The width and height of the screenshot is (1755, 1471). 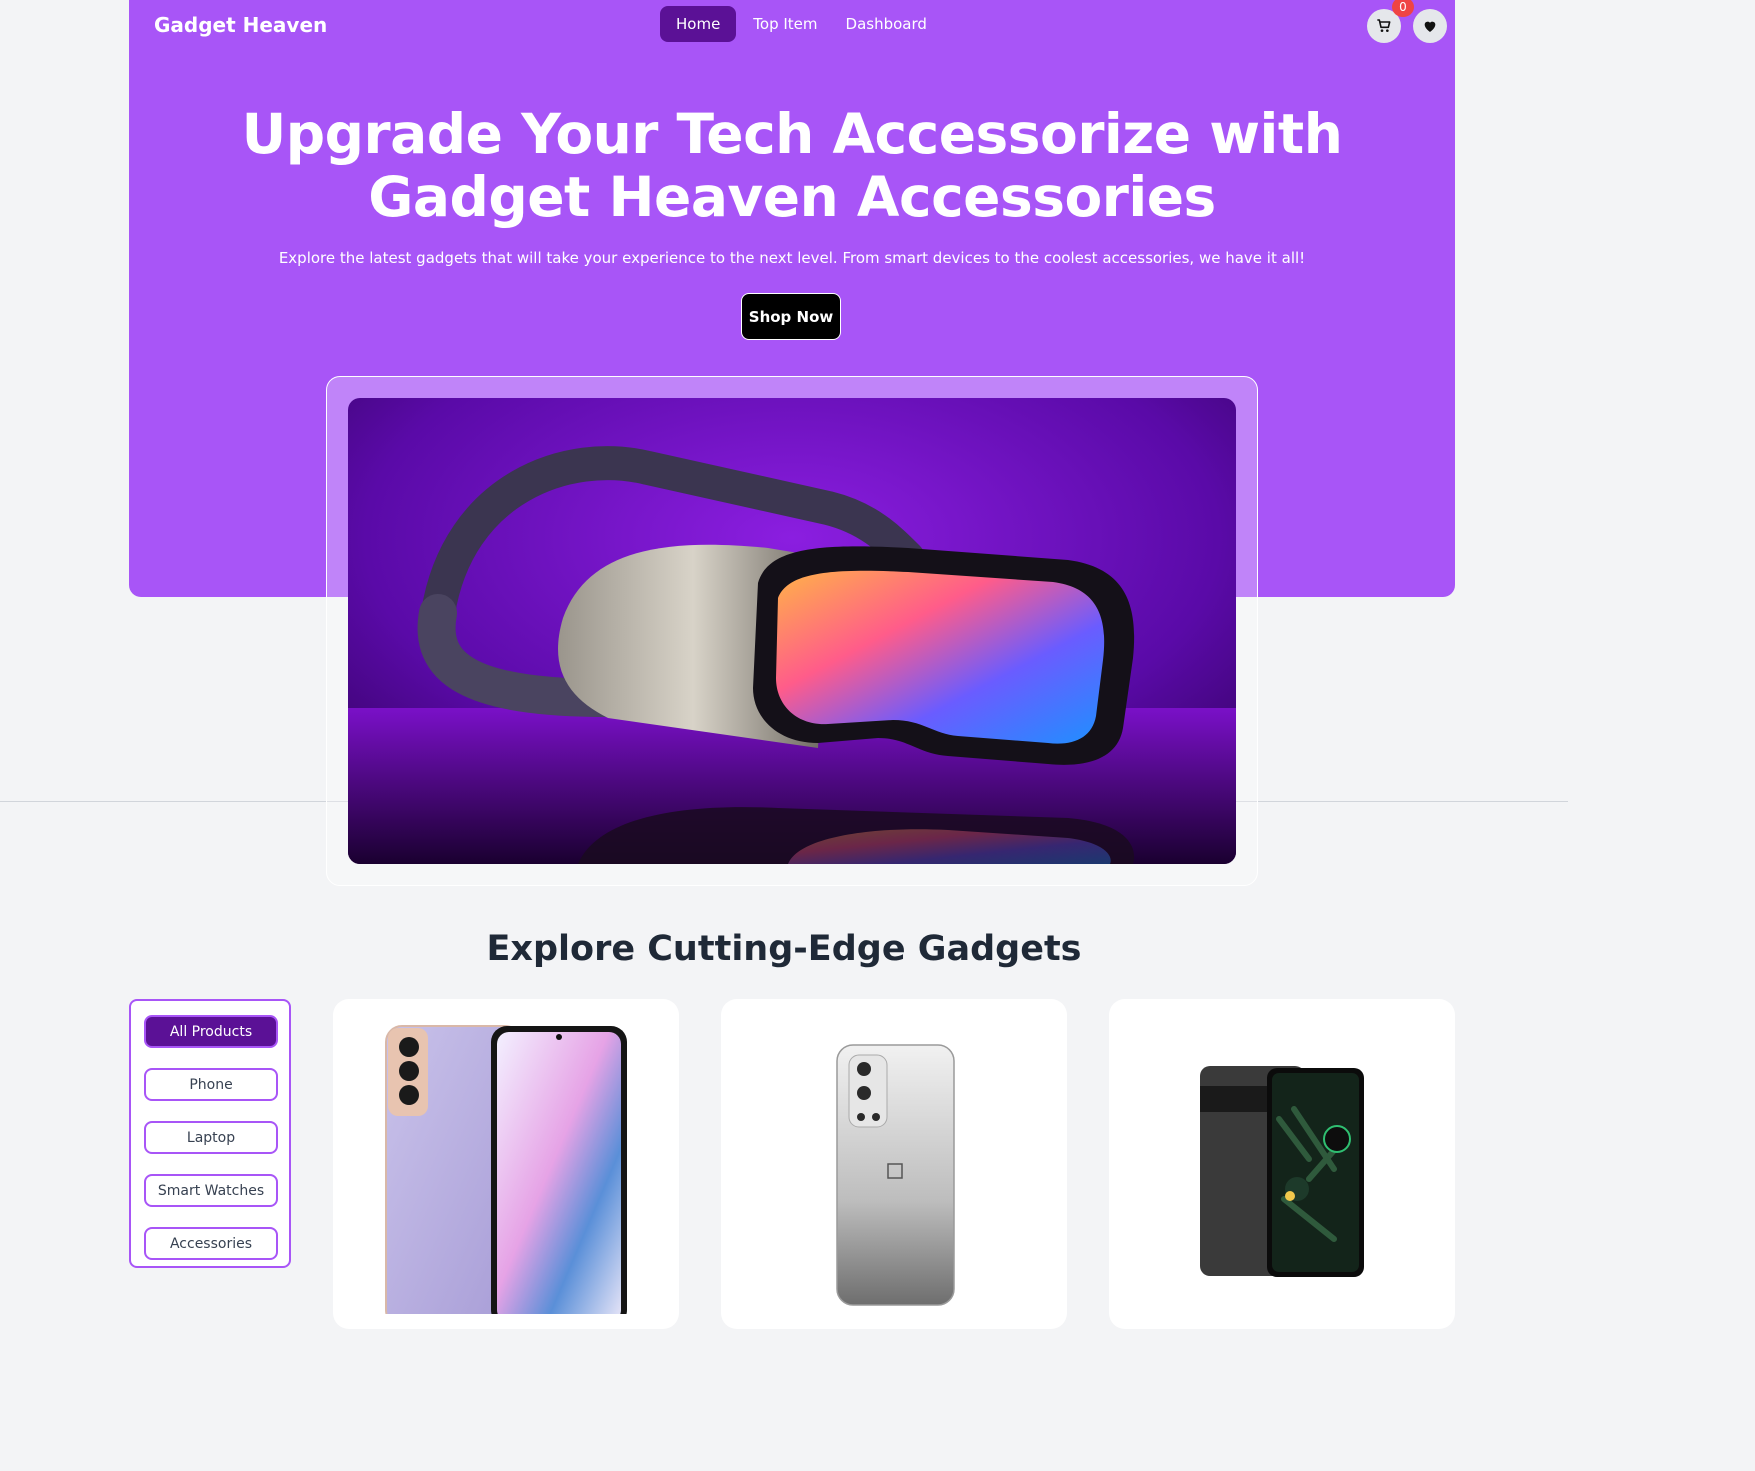 What do you see at coordinates (211, 1243) in the screenshot?
I see `category-accessories: Accessories` at bounding box center [211, 1243].